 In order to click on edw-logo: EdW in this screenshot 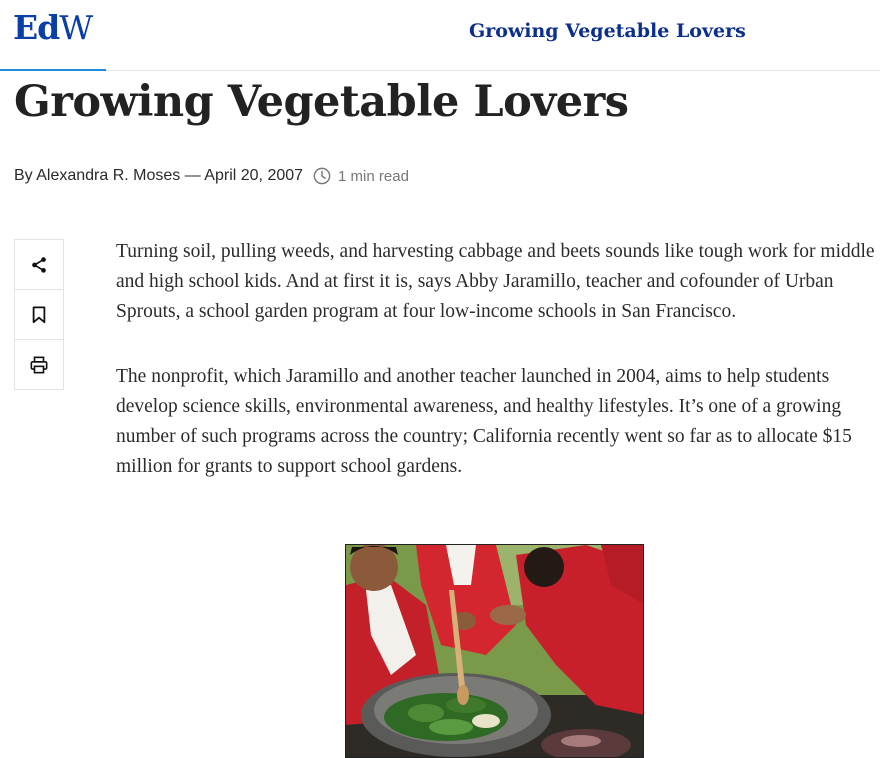, I will do `click(53, 28)`.